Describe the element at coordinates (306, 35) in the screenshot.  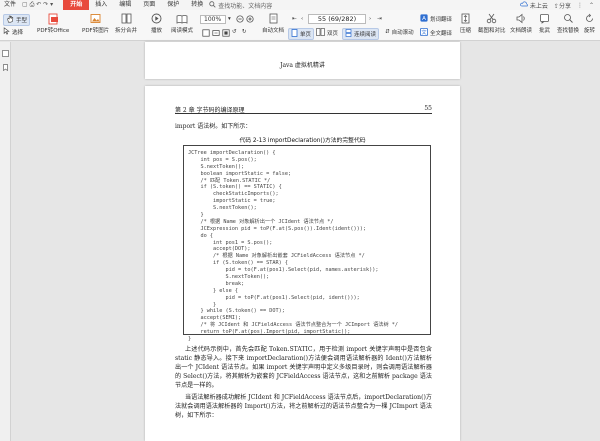
I see `single-page-label: 单页` at that location.